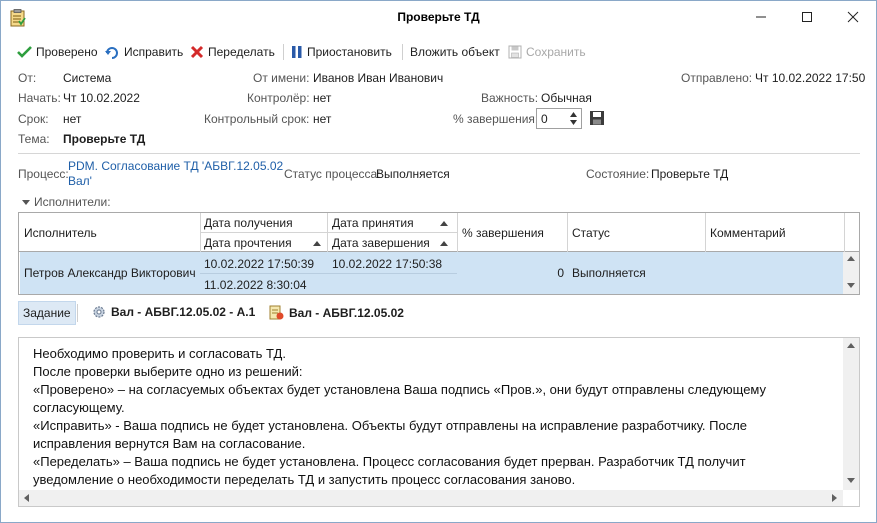  What do you see at coordinates (159, 353) in the screenshot?
I see `task-text-line: Необходимо проверить и согласовать ТД.` at bounding box center [159, 353].